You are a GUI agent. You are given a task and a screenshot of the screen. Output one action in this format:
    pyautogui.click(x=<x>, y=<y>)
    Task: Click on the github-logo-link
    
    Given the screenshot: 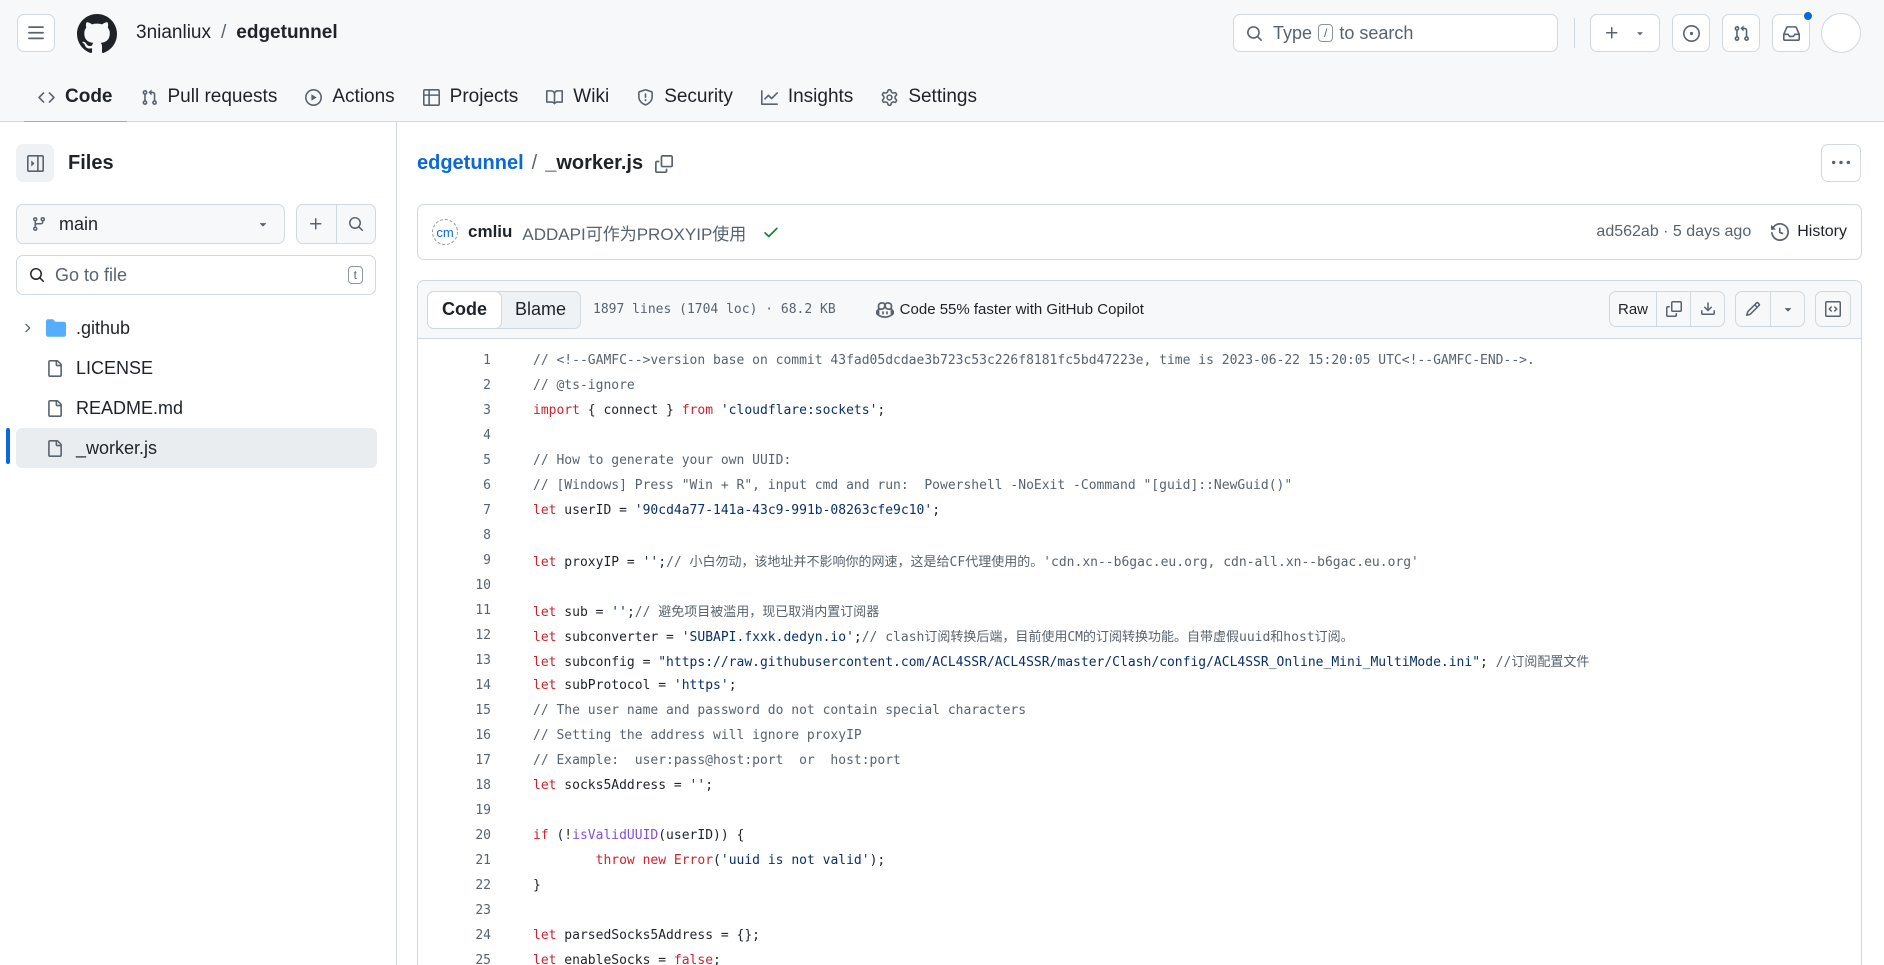 What is the action you would take?
    pyautogui.click(x=97, y=34)
    